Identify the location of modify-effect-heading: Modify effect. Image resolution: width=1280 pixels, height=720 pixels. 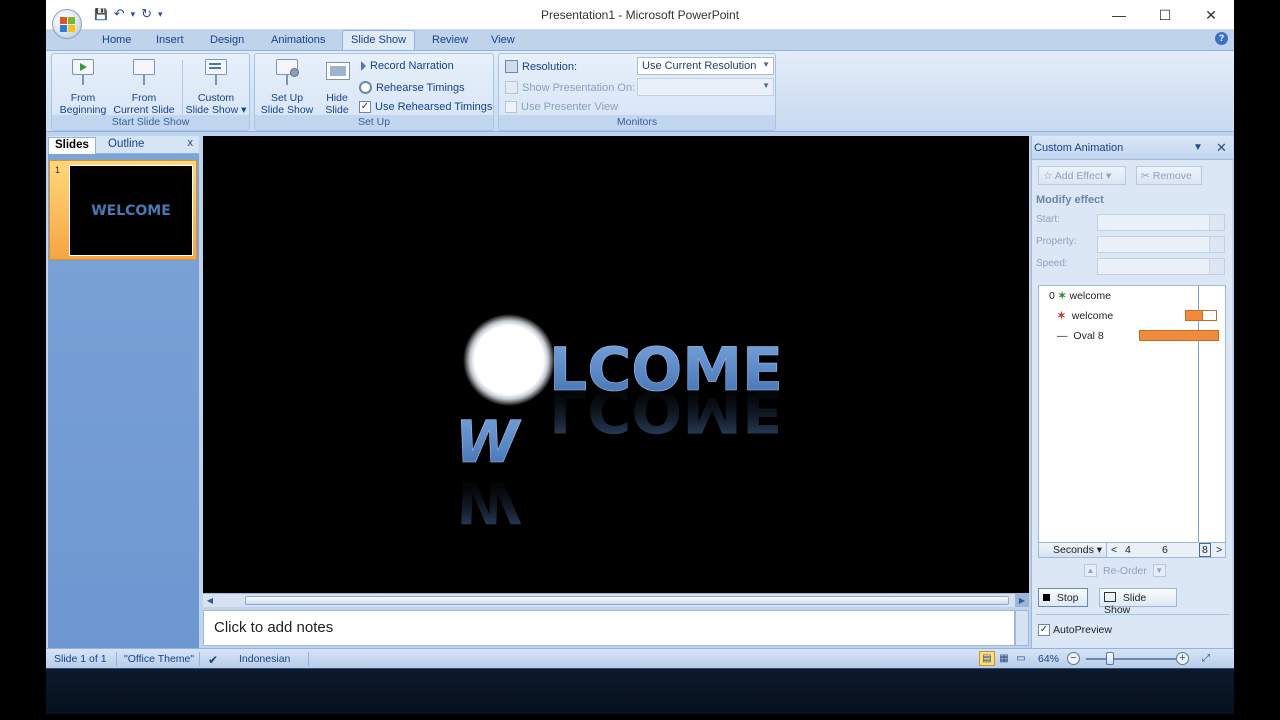
(1070, 200).